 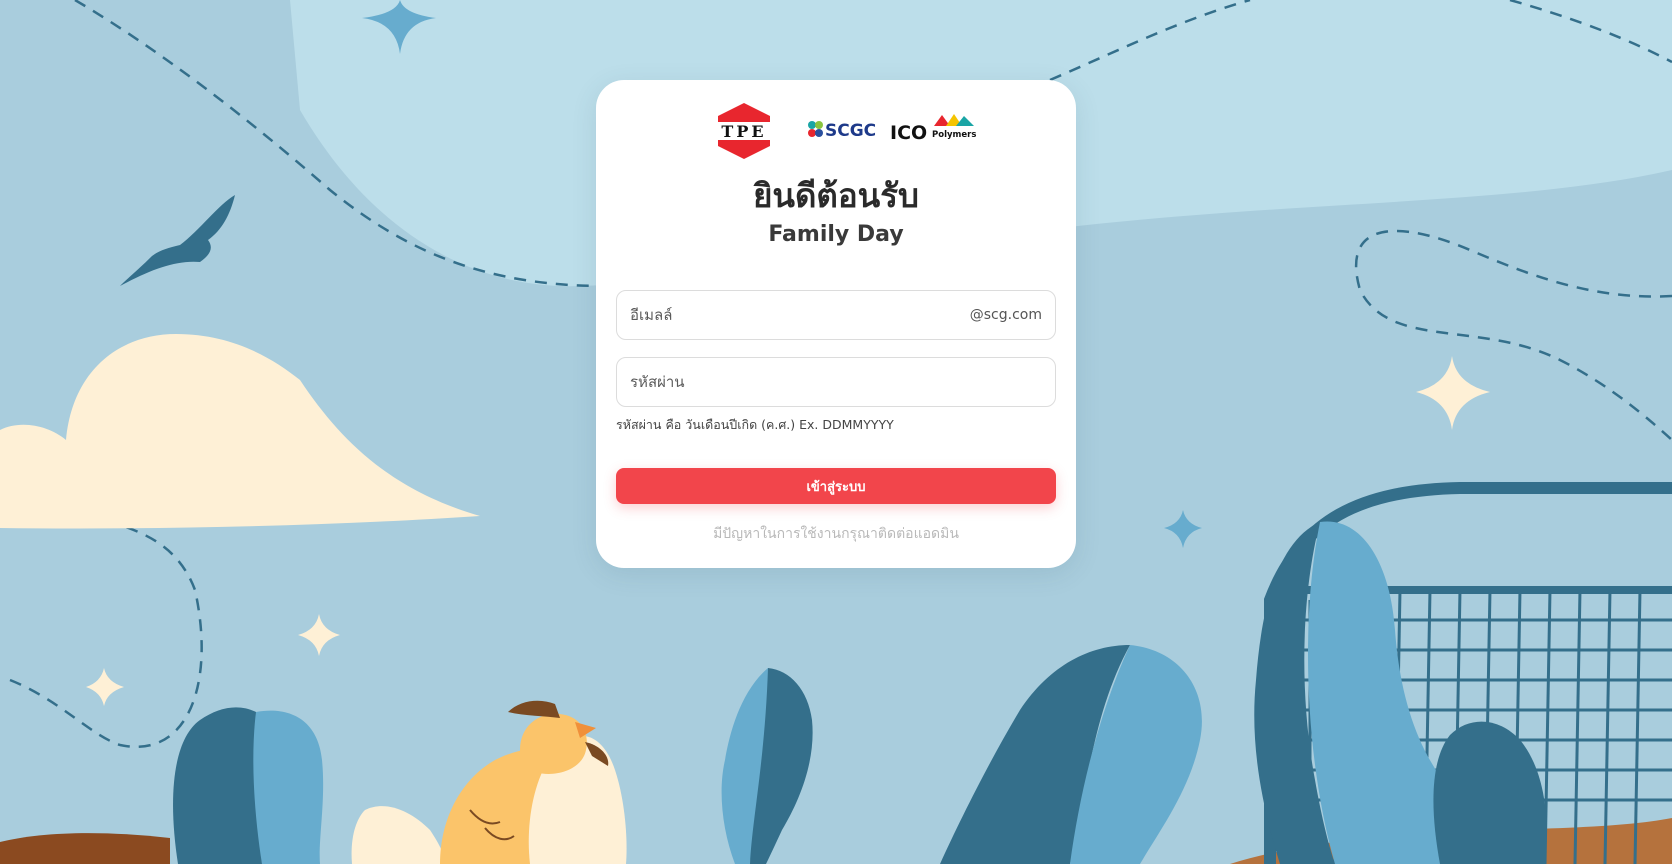 I want to click on logo-row: TPE SCGC ICO Polymers, so click(x=836, y=131).